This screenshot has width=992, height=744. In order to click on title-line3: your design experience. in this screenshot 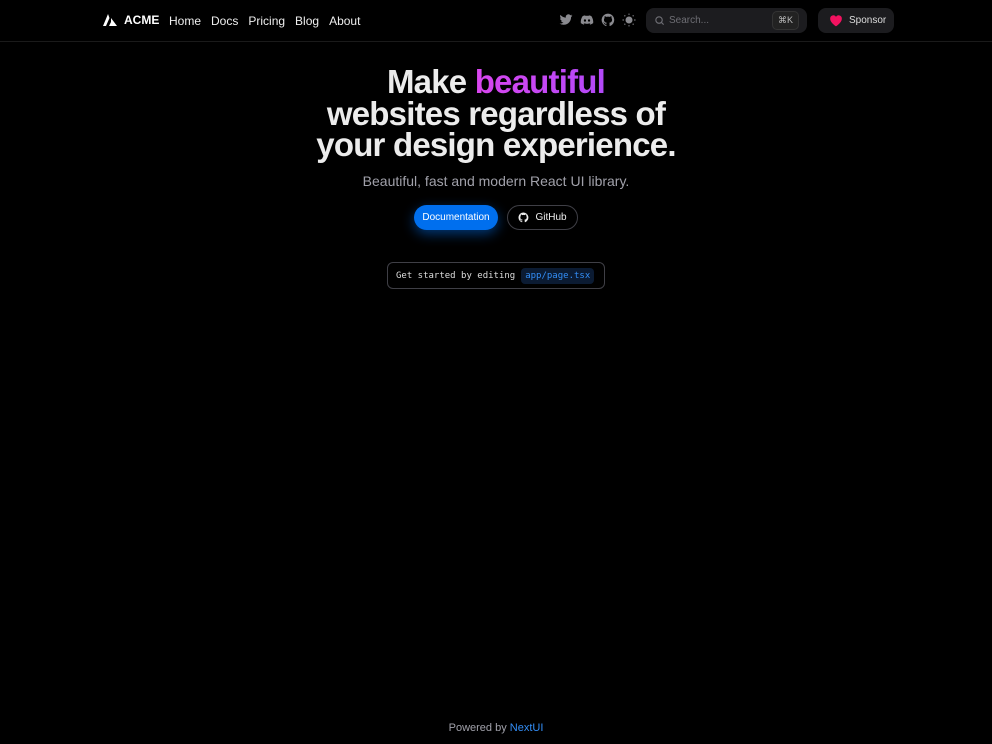, I will do `click(496, 144)`.